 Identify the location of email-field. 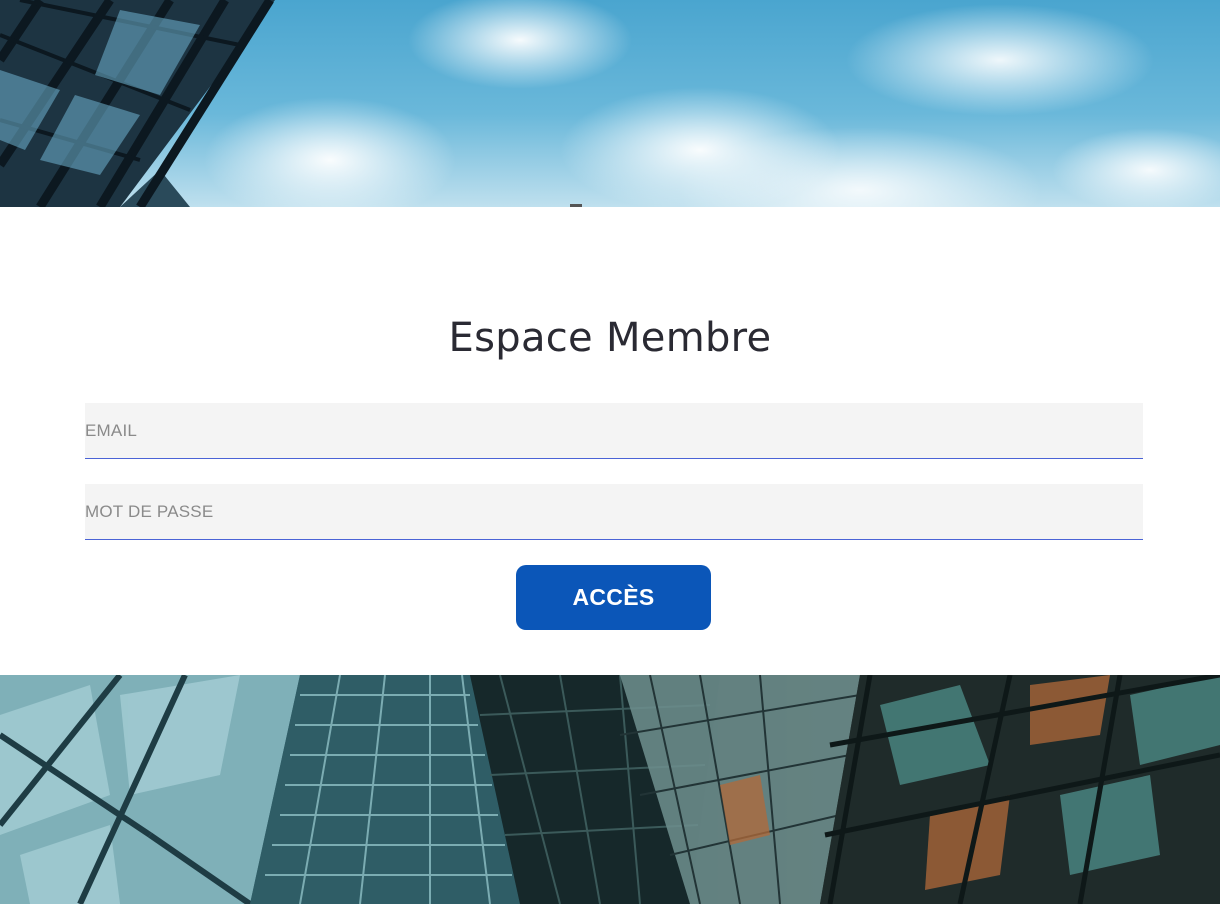
(614, 431).